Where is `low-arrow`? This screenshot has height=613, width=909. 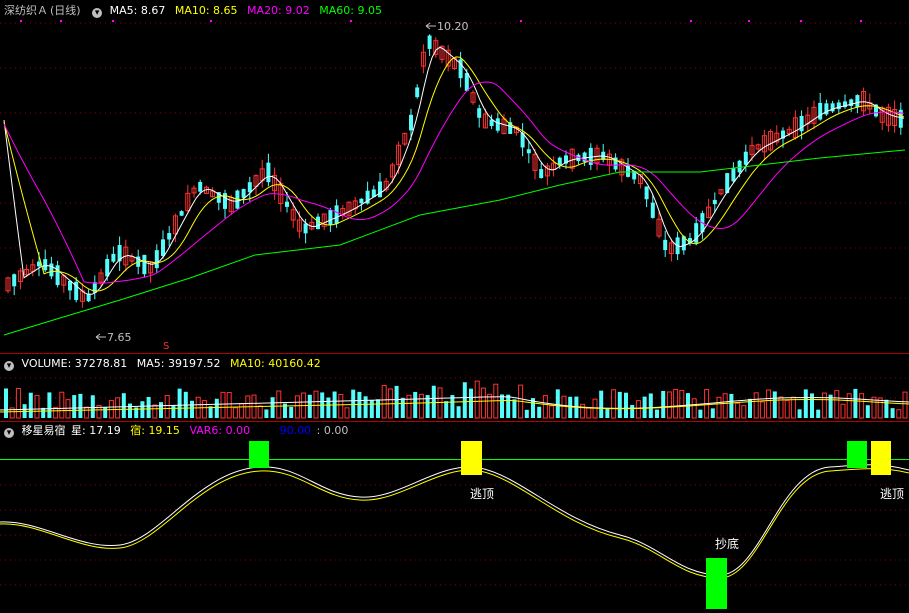 low-arrow is located at coordinates (100, 337).